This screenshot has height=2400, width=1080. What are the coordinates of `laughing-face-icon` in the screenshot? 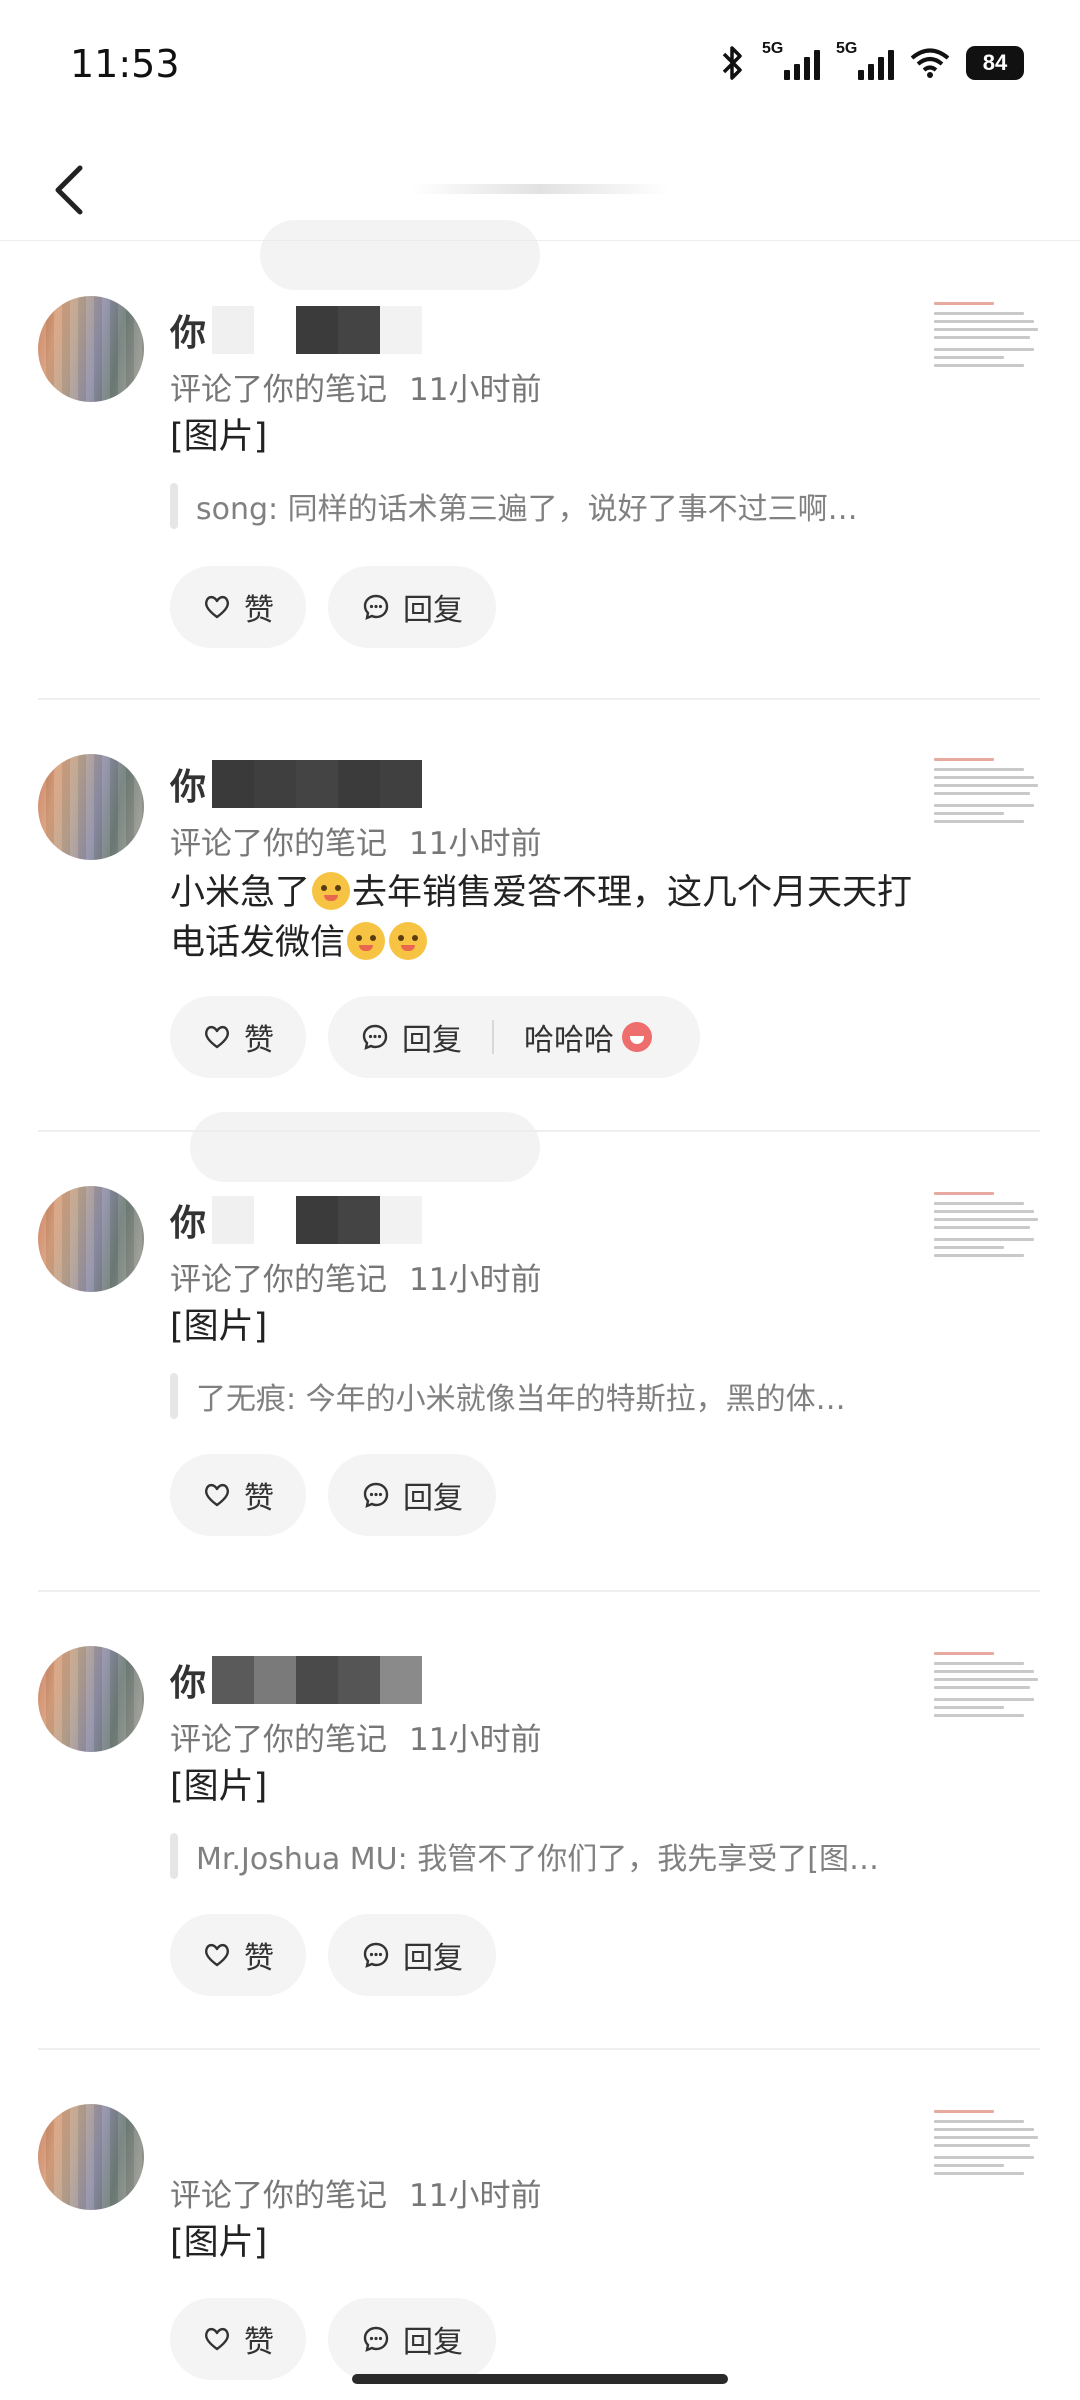 It's located at (637, 1037).